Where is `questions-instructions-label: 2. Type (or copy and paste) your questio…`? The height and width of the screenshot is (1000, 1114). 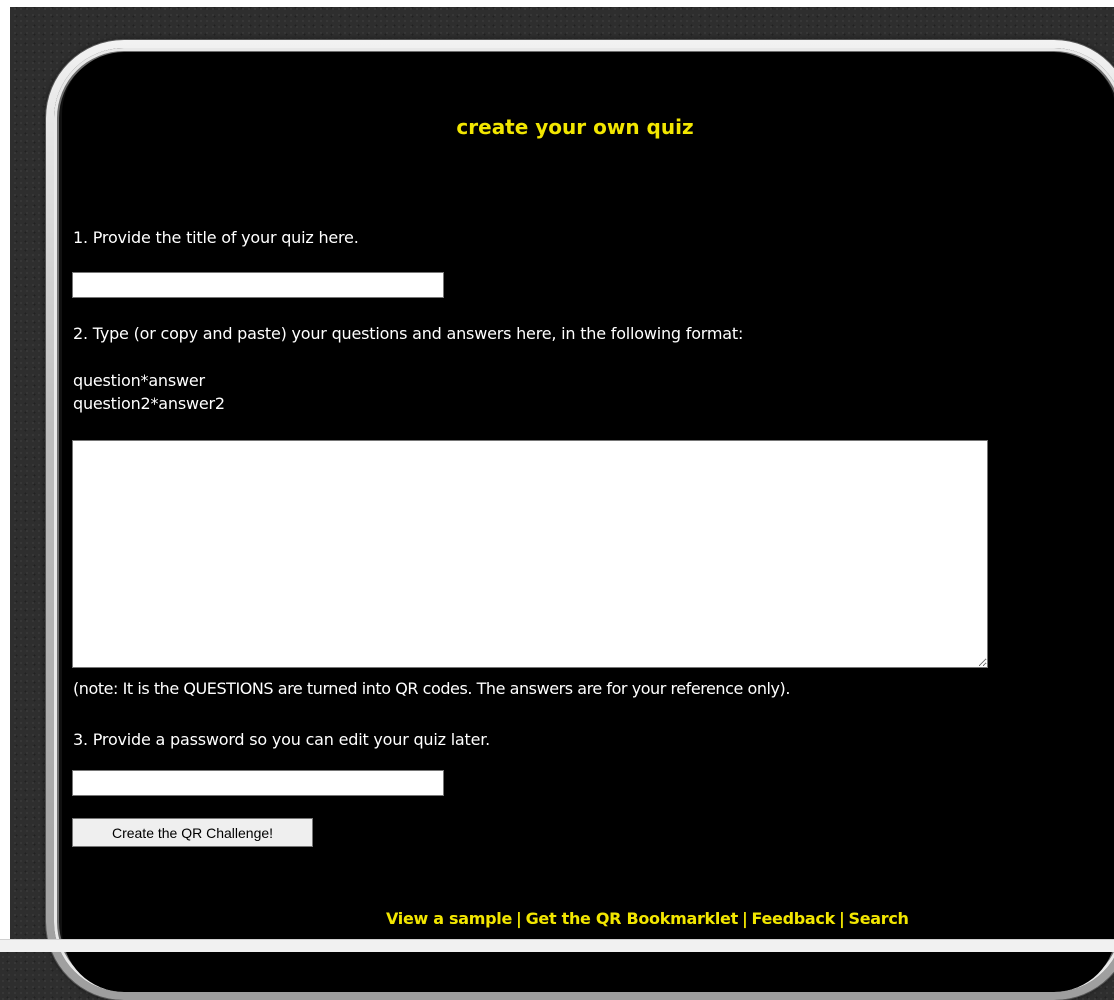 questions-instructions-label: 2. Type (or copy and paste) your questio… is located at coordinates (408, 333).